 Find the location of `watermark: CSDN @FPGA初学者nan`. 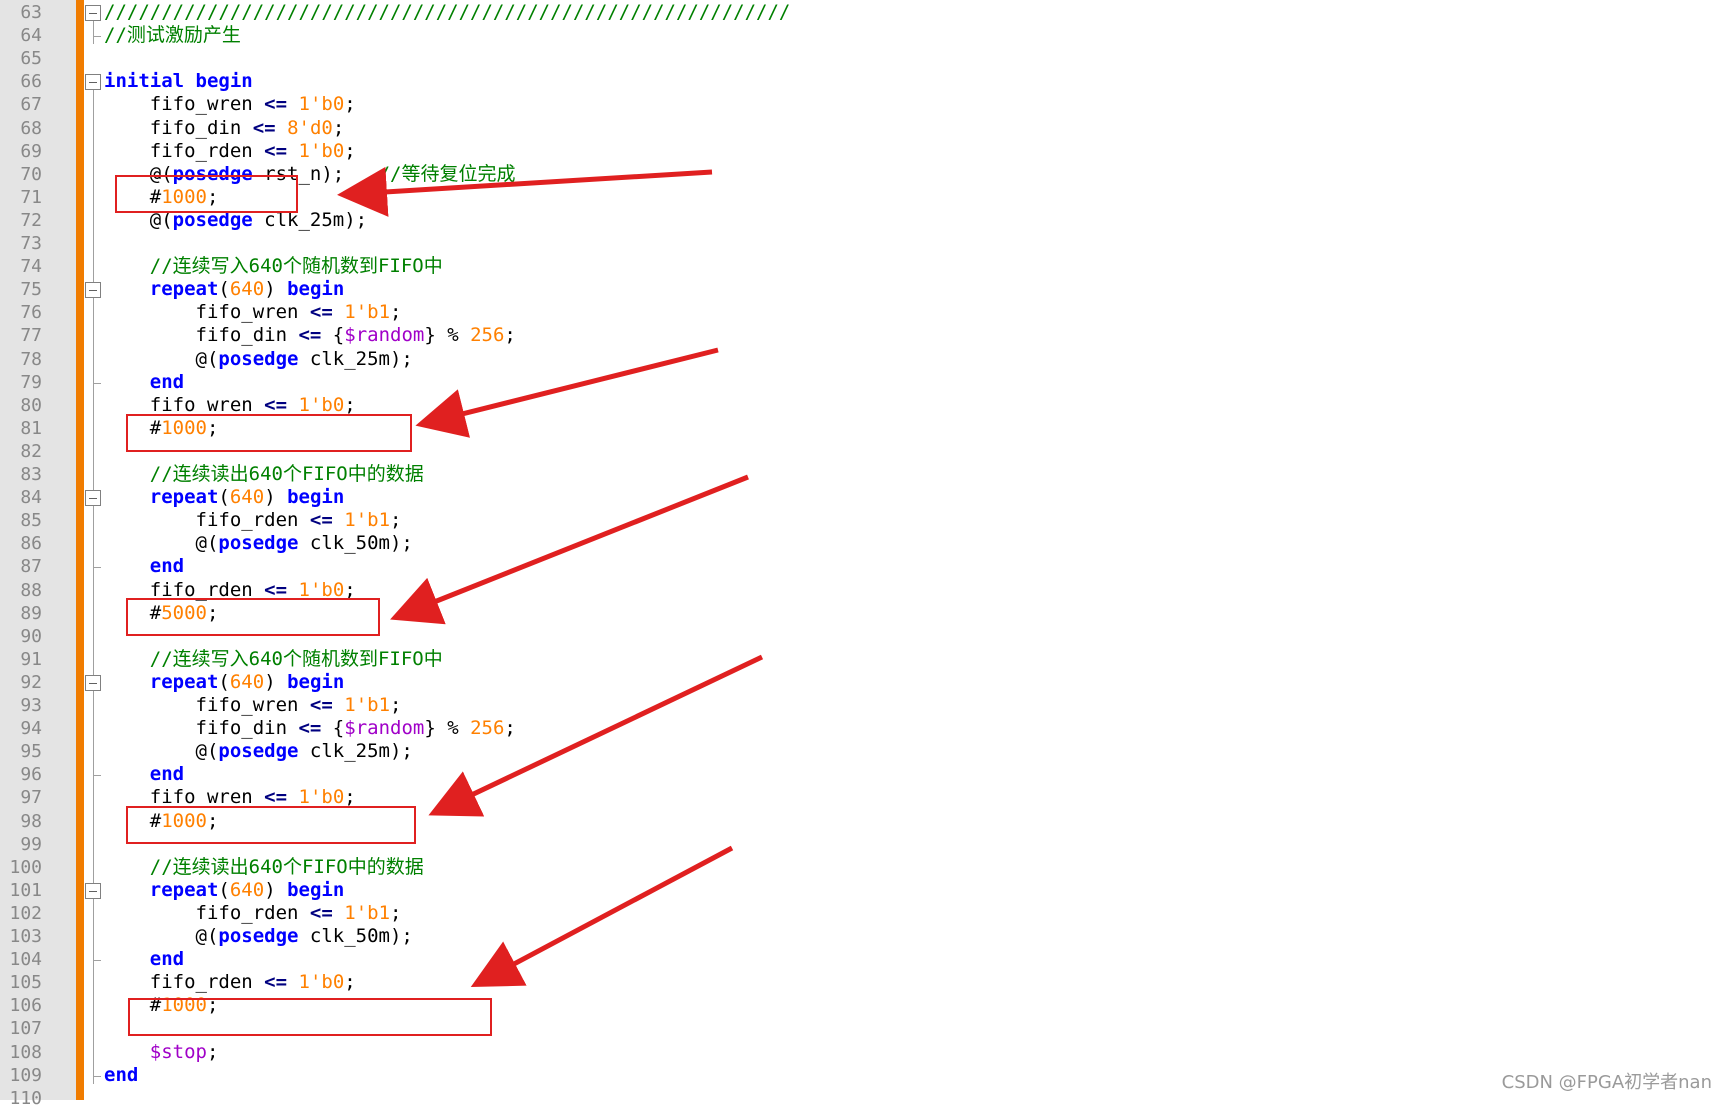

watermark: CSDN @FPGA初学者nan is located at coordinates (1606, 1082).